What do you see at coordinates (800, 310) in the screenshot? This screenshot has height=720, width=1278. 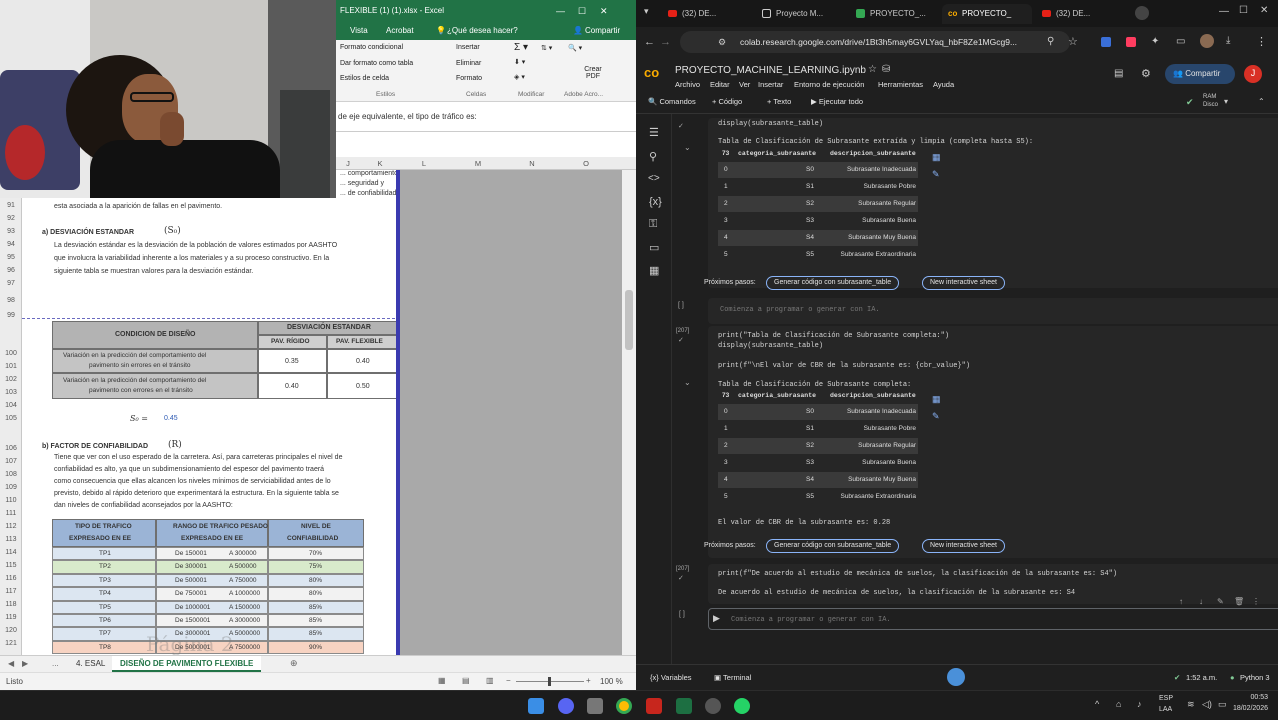 I see `cell-placeholder: Comienza a programar o generar con IA.` at bounding box center [800, 310].